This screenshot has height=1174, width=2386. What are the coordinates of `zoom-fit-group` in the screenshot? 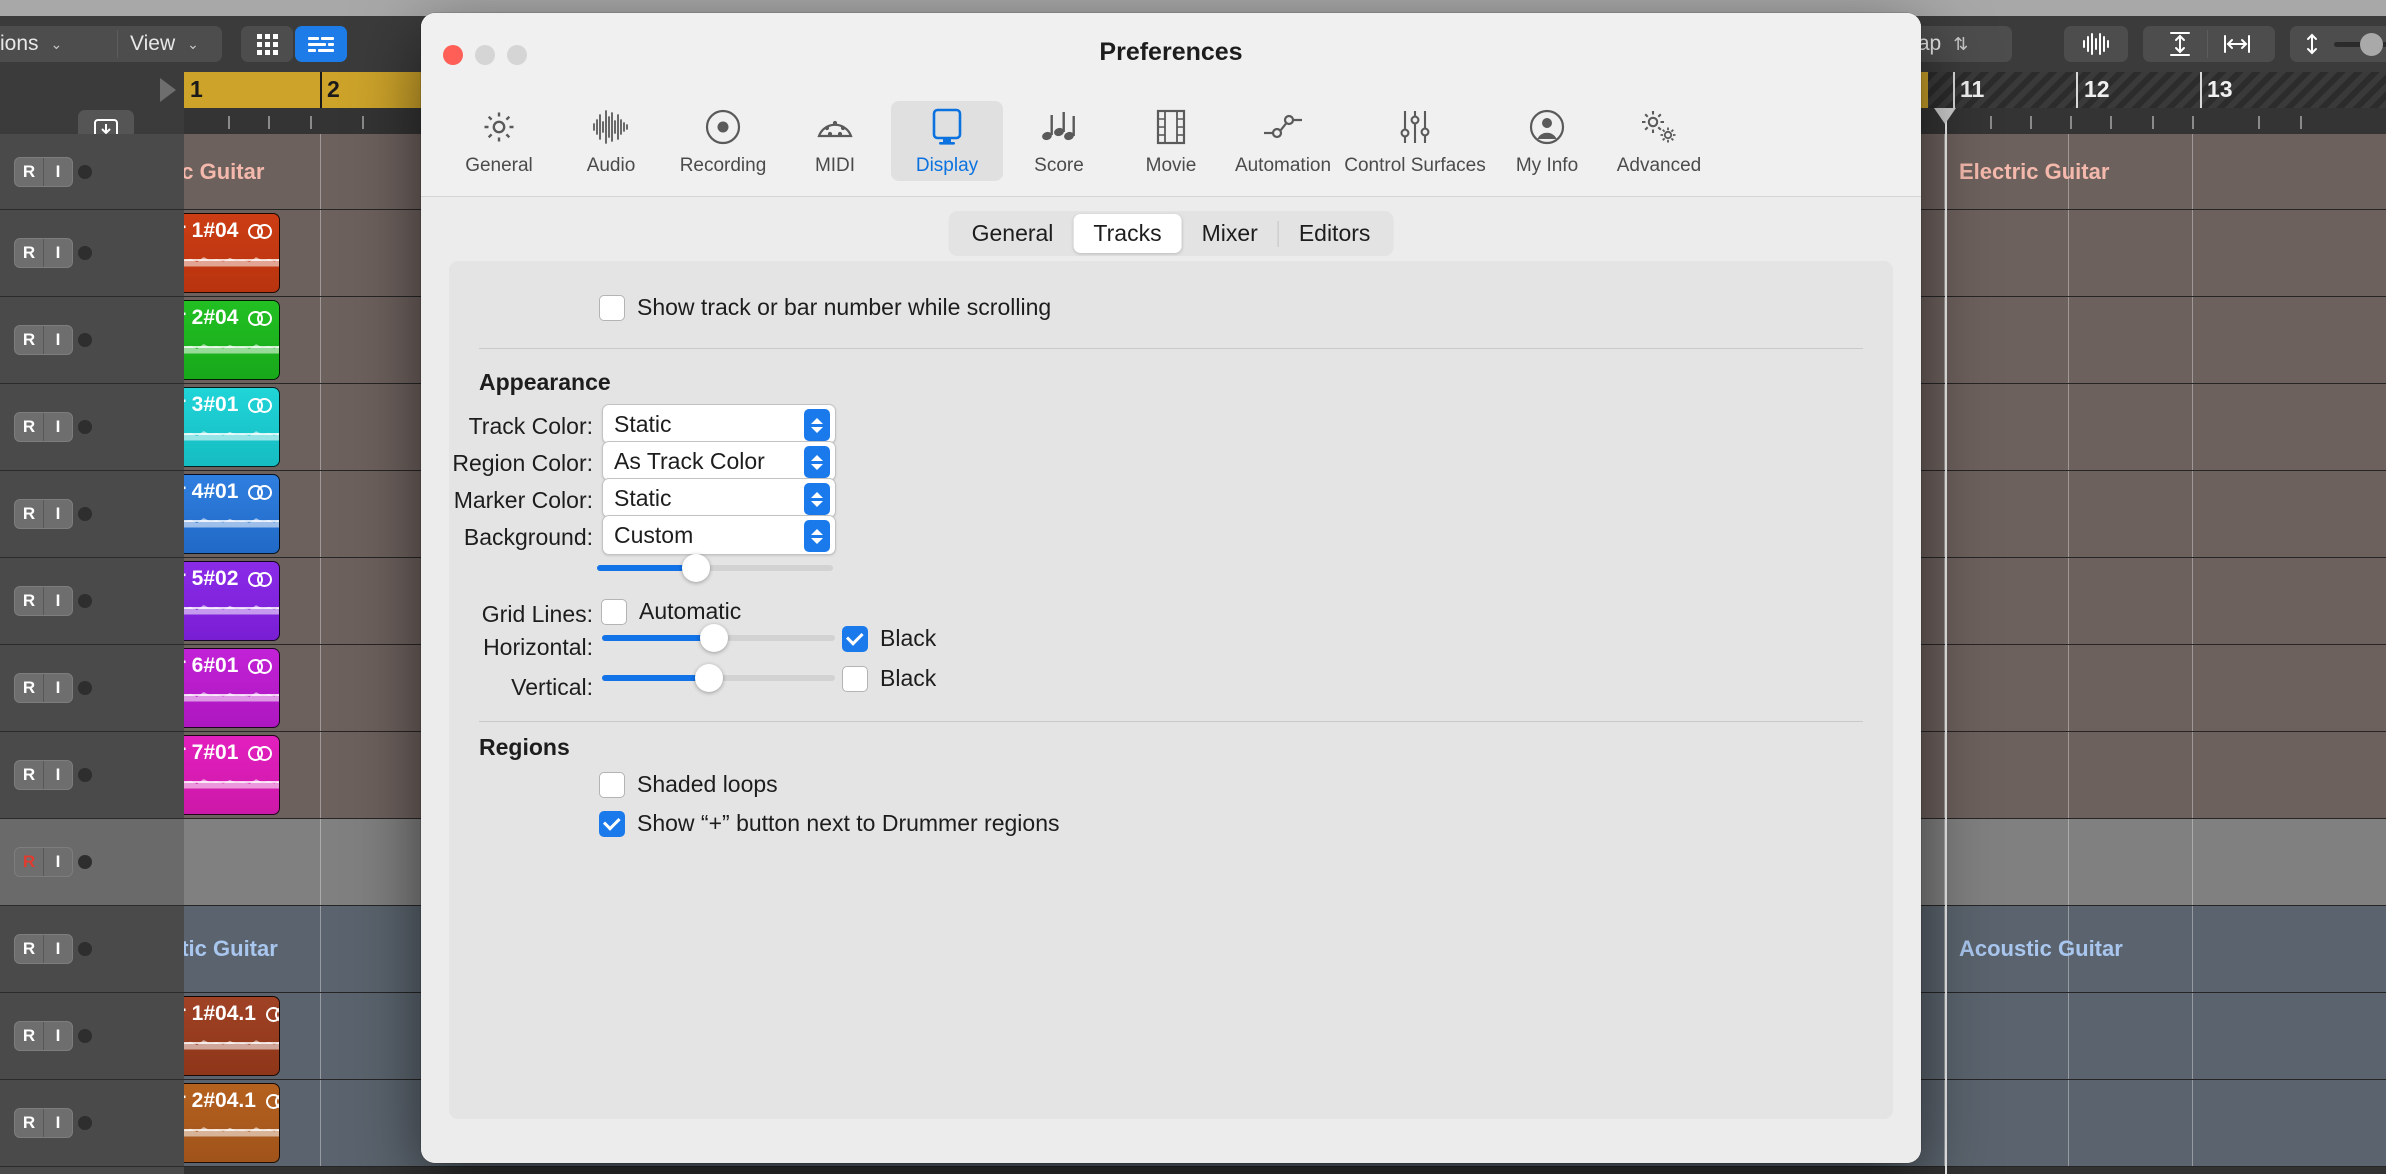 It's located at (2209, 44).